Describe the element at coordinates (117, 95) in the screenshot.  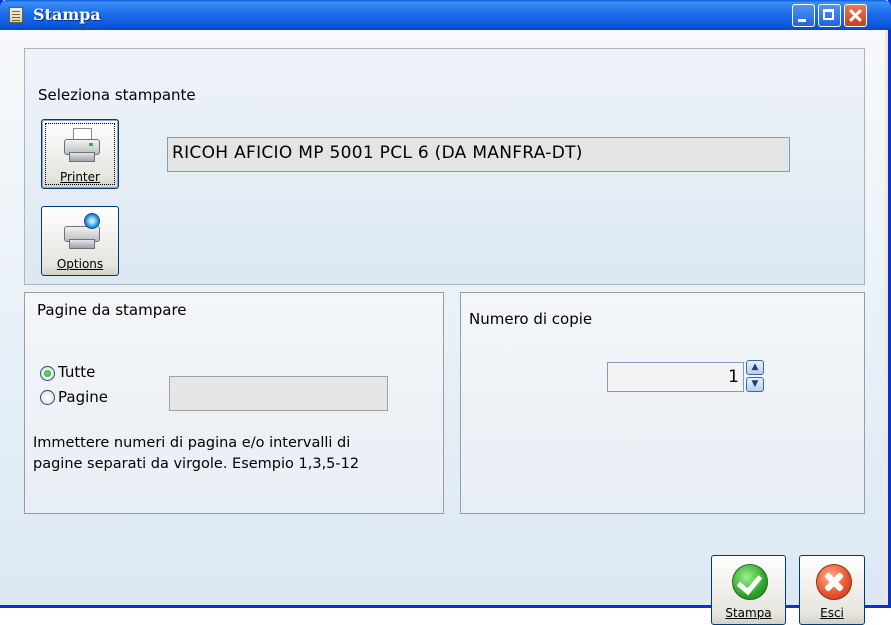
I see `printer-section-label: Seleziona stampante` at that location.